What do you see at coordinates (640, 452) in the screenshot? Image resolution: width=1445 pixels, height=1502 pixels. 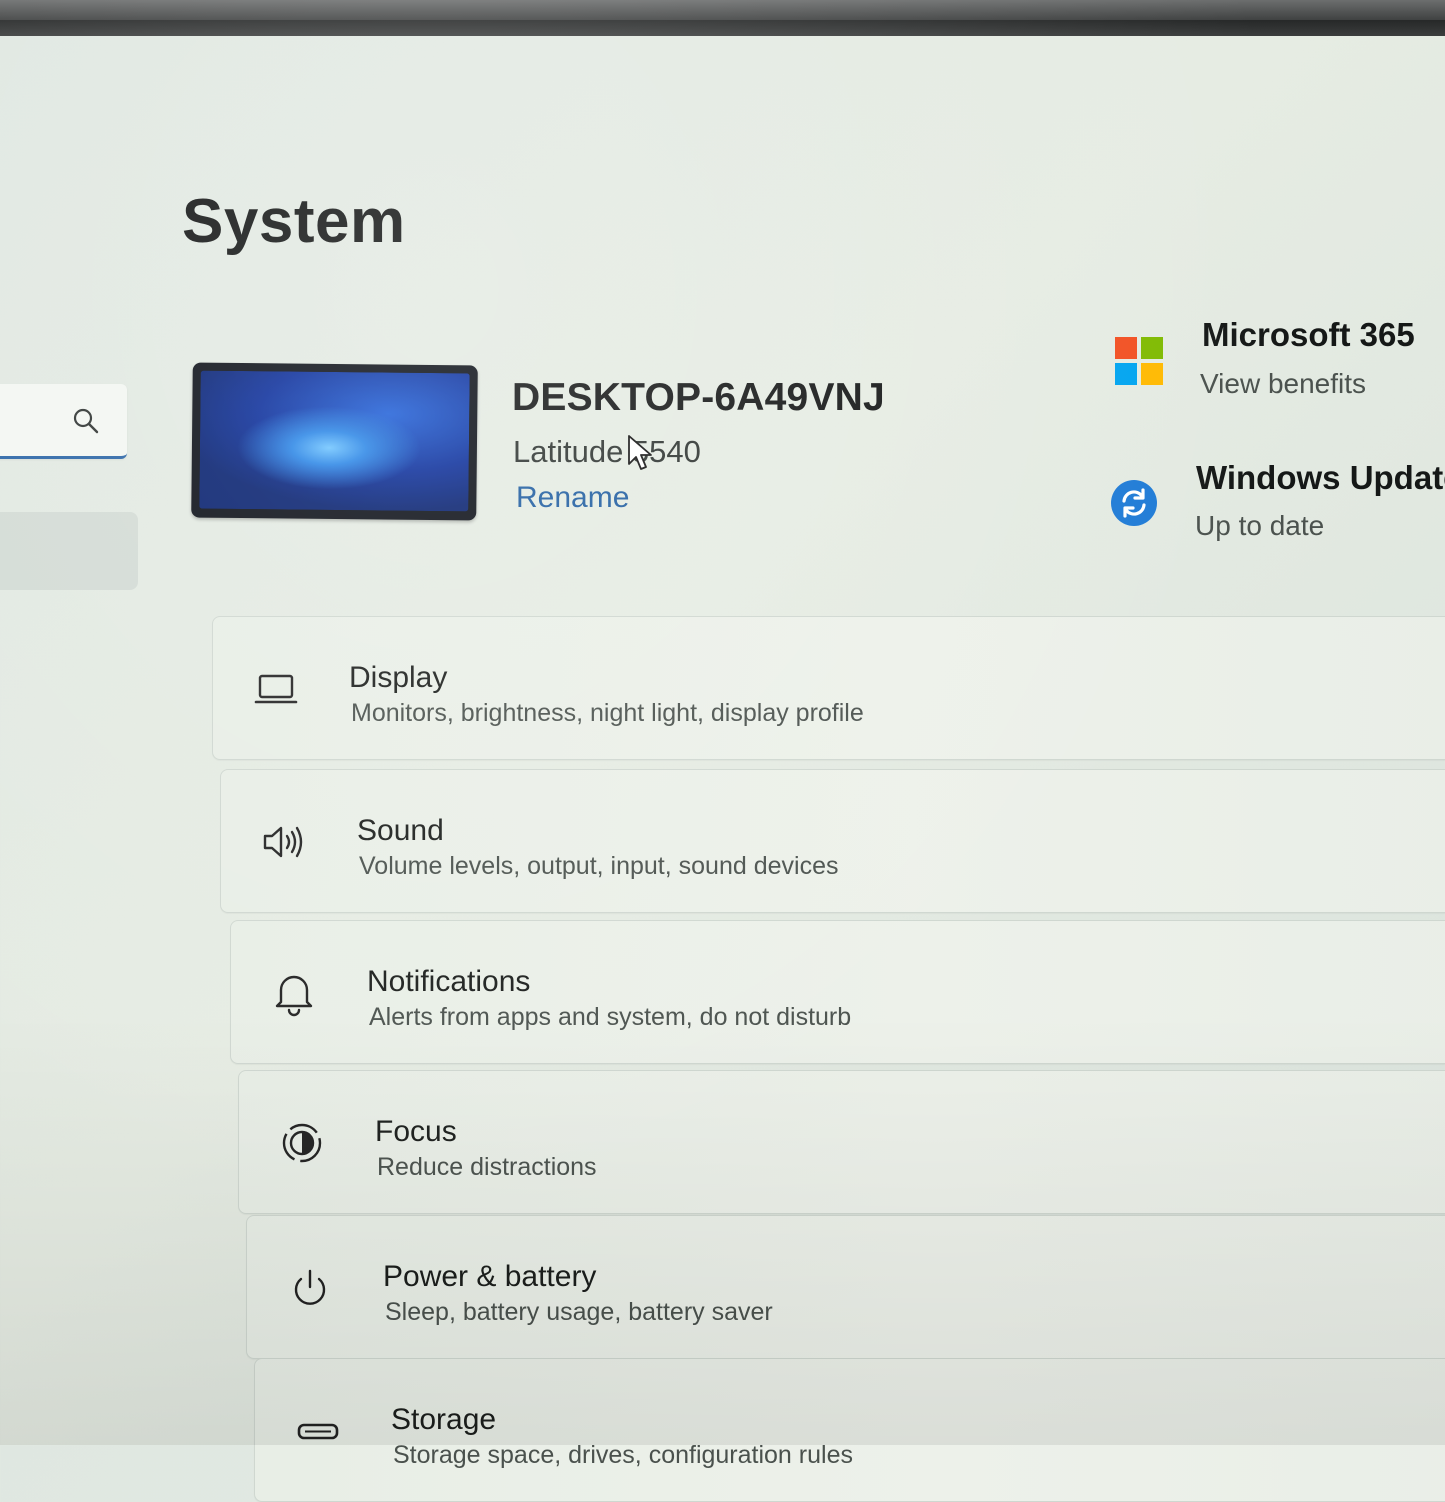 I see `mouse-pointer-icon` at bounding box center [640, 452].